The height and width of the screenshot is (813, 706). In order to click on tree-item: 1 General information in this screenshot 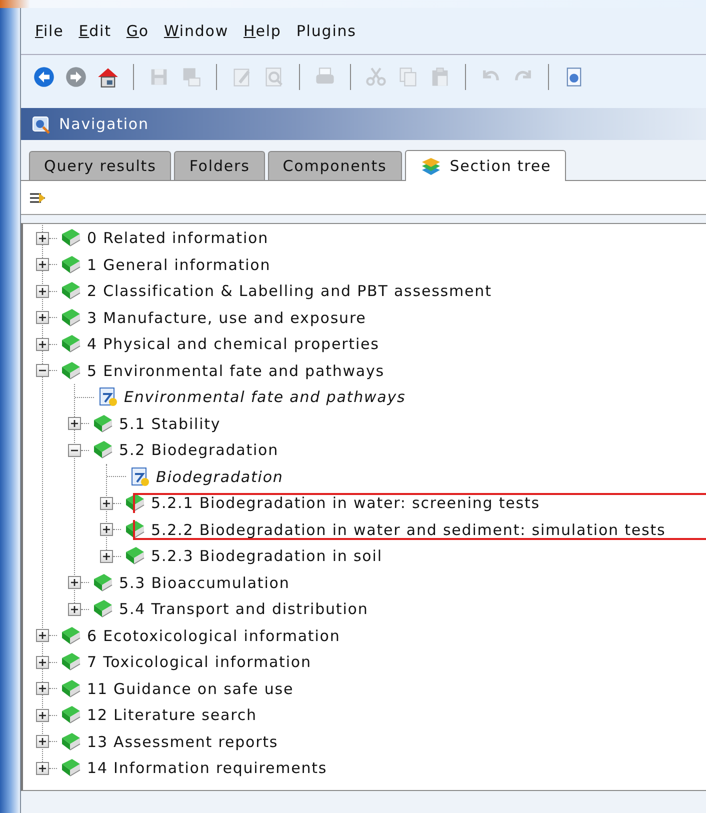, I will do `click(179, 265)`.